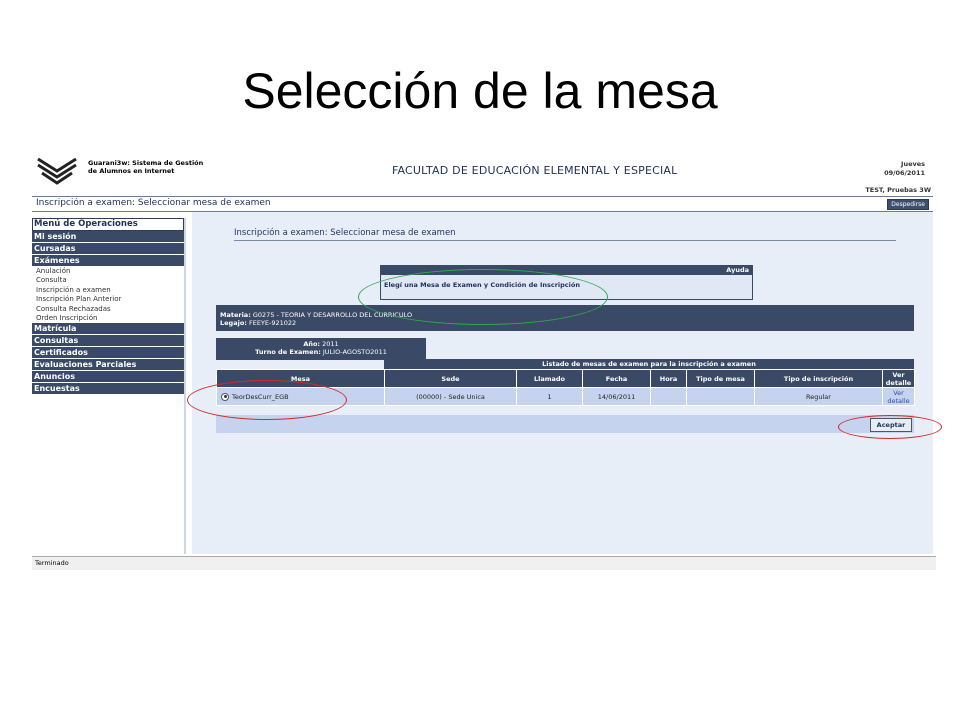 This screenshot has height=720, width=960. Describe the element at coordinates (904, 173) in the screenshot. I see `date-value: 09/06/2011` at that location.